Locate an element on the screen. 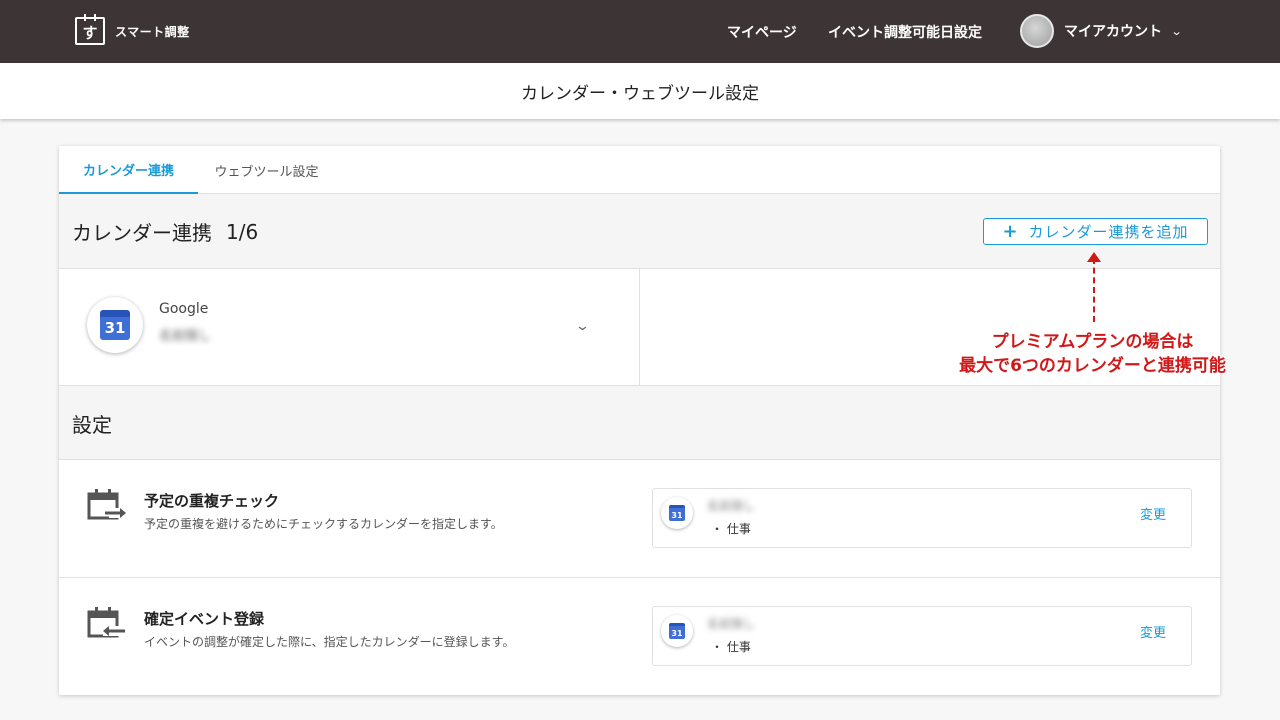 Image resolution: width=1280 pixels, height=720 pixels. account-menu: マイアカウント ⌄ is located at coordinates (1101, 31).